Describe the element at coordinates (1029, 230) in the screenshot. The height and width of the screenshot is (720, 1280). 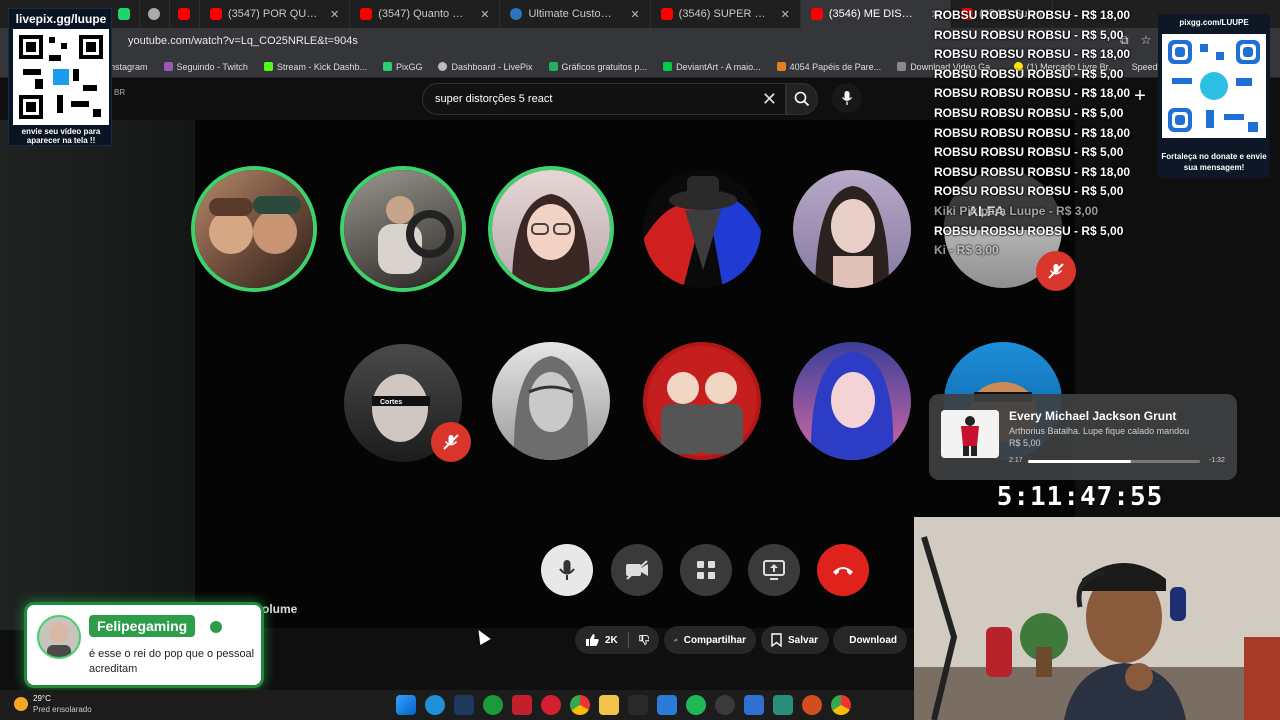
I see `donation-entry: ROBSU ROBSU ROBSU - R$ 5,00` at that location.